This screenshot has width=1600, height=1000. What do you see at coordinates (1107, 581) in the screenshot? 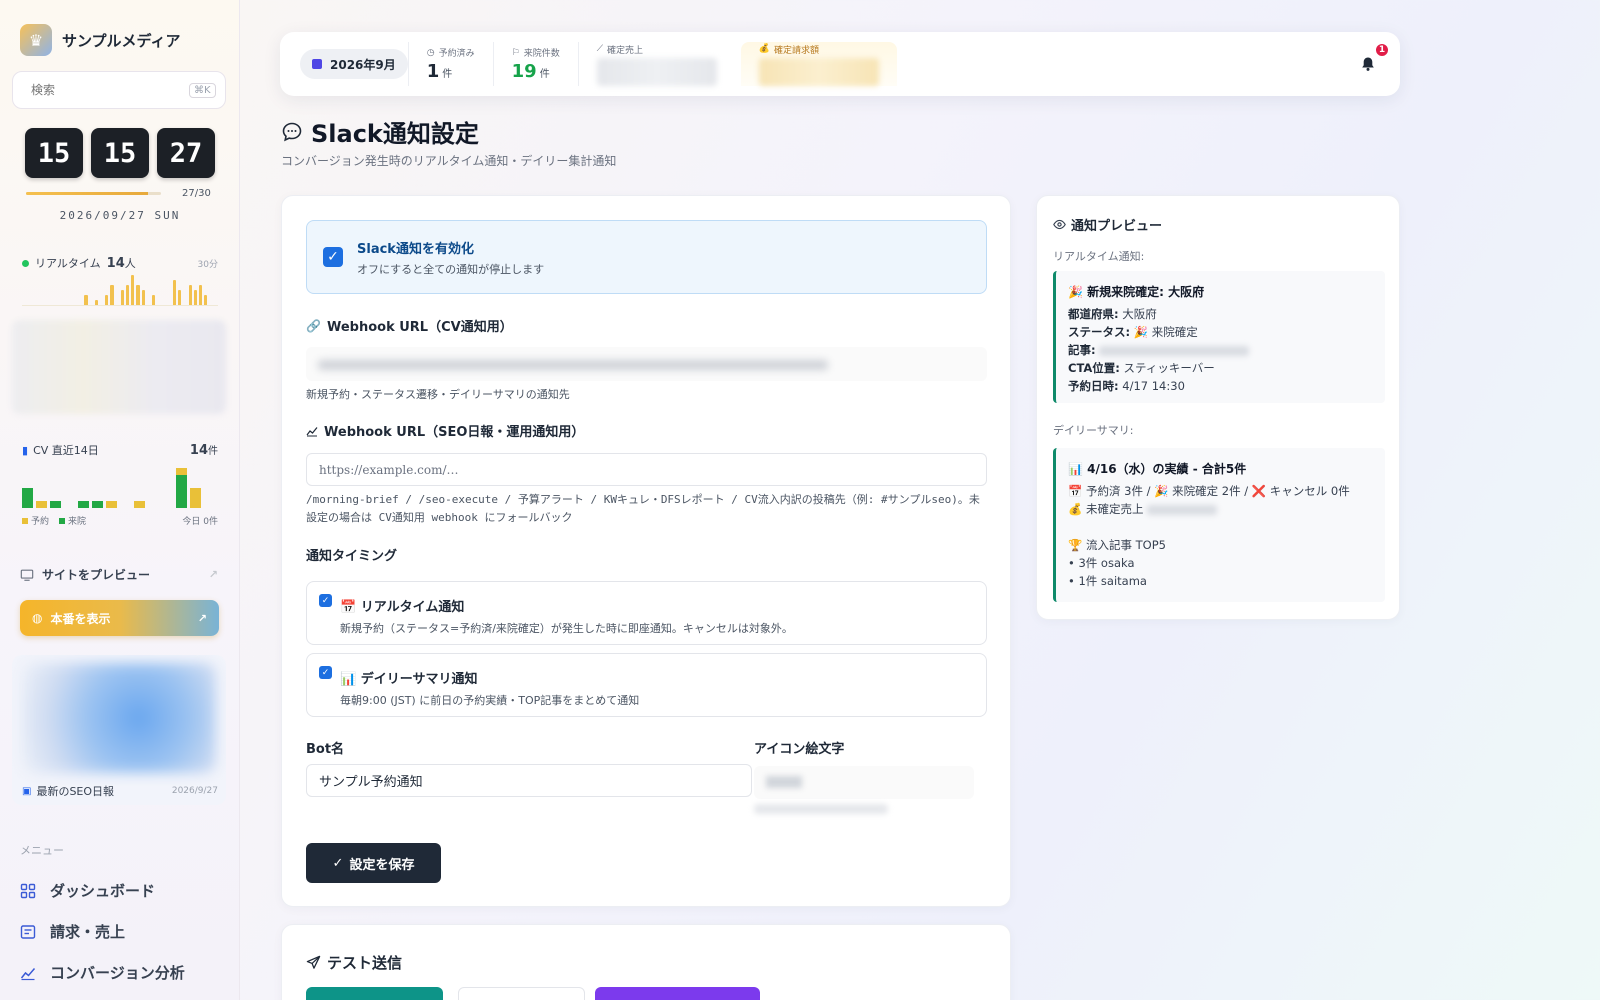
I see `daily-msg-item: • 1件 saitama` at bounding box center [1107, 581].